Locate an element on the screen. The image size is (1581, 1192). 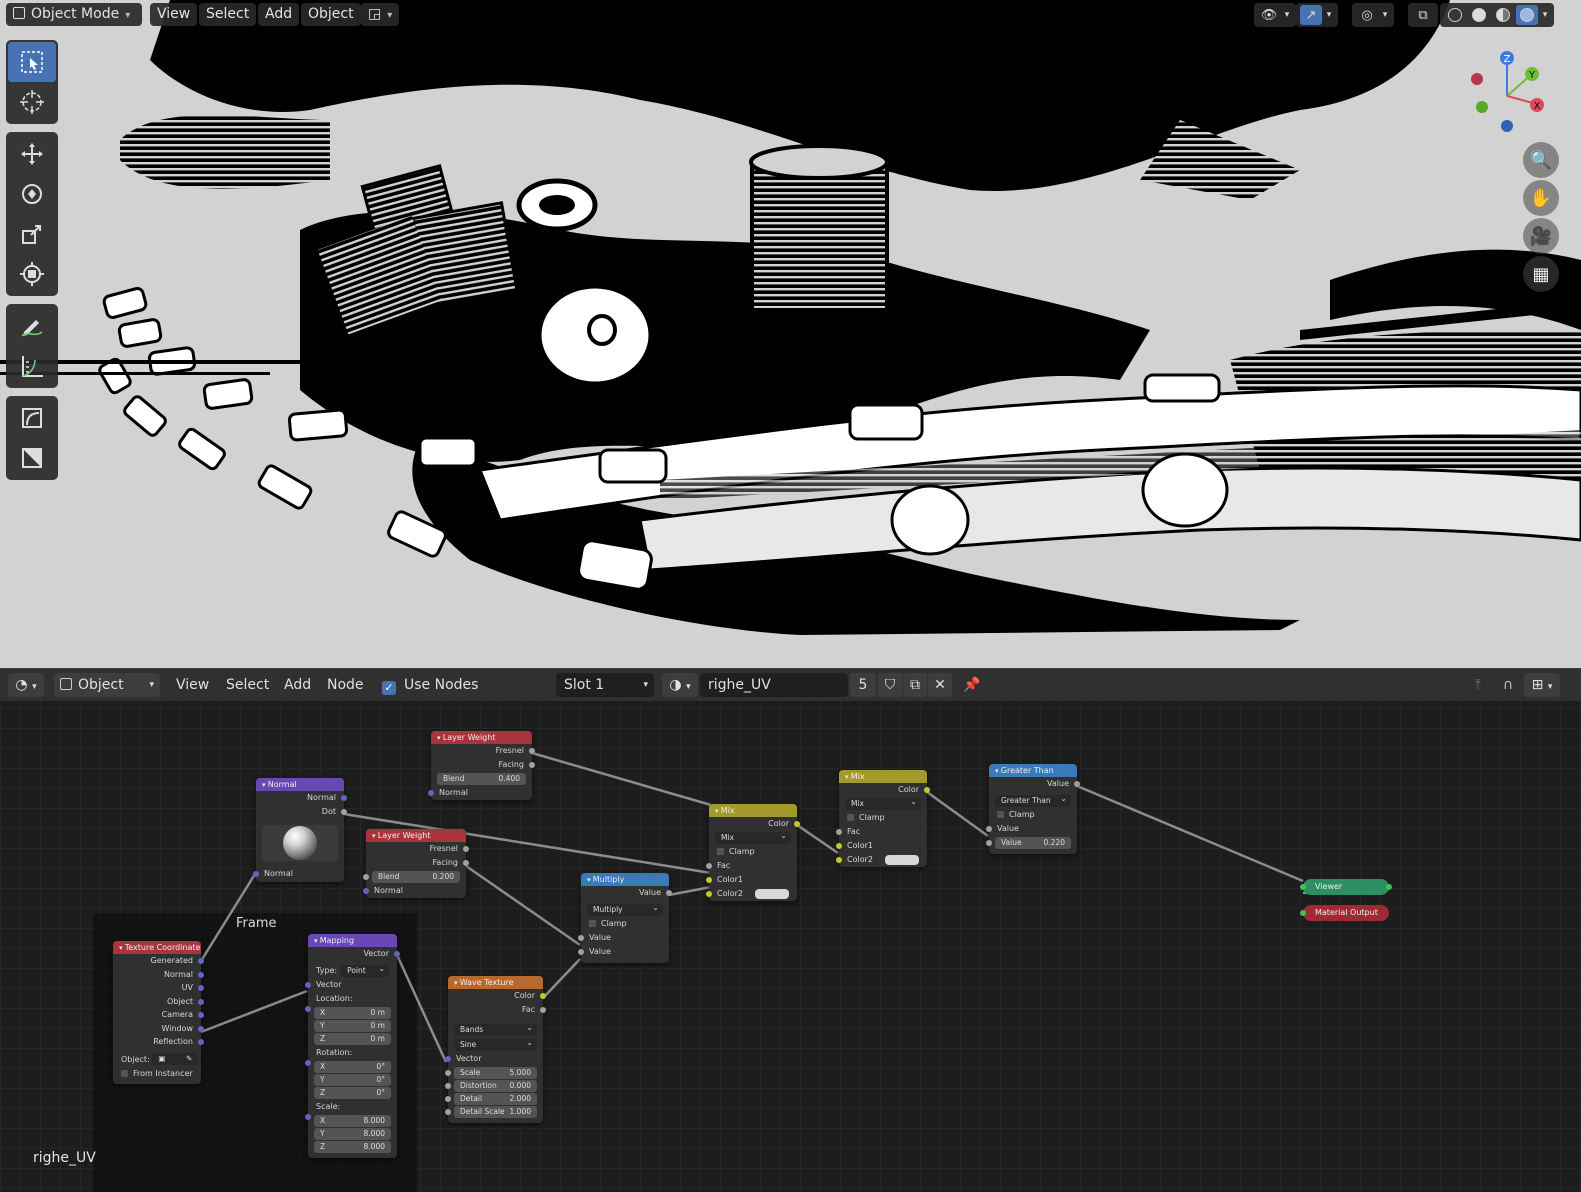
checkmark-icon: ✓ is located at coordinates (389, 688).